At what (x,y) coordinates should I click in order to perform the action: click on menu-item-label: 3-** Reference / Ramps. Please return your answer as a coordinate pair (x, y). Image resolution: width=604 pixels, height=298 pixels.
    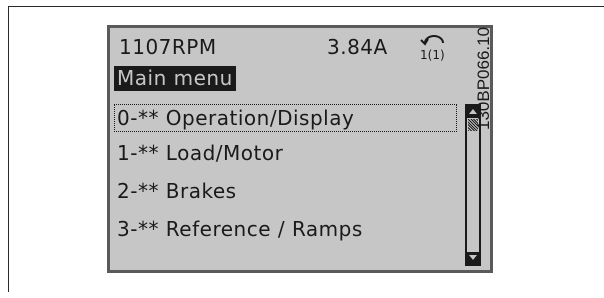
    Looking at the image, I should click on (240, 229).